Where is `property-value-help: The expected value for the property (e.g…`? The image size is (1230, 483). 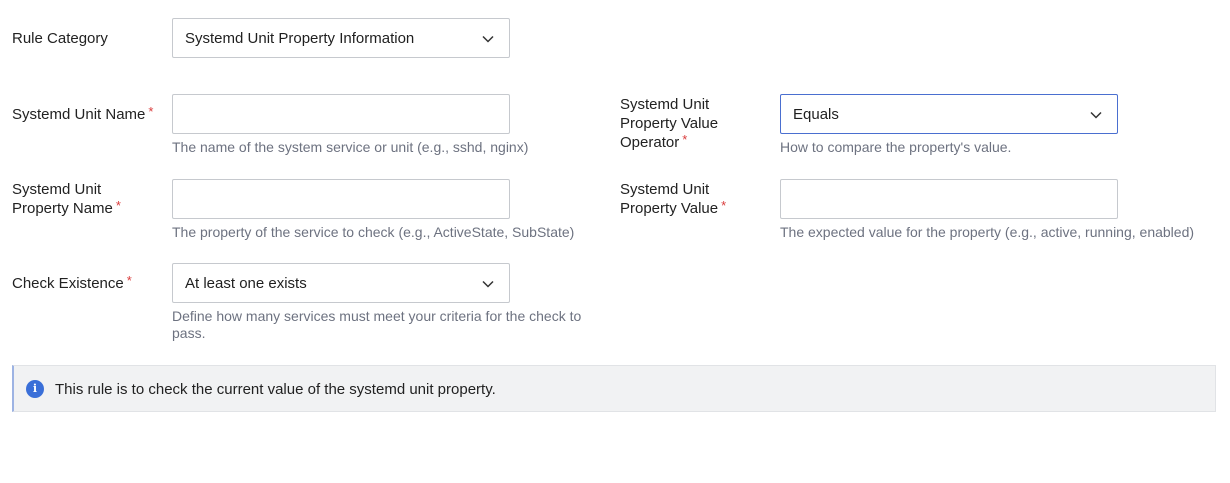 property-value-help: The expected value for the property (e.g… is located at coordinates (987, 232).